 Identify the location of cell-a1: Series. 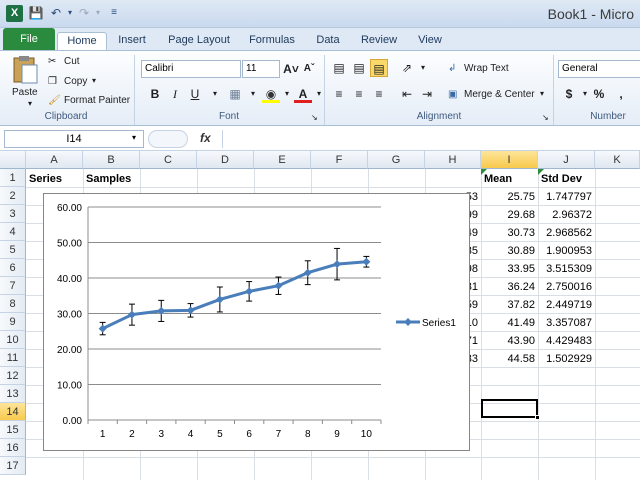
(45, 179).